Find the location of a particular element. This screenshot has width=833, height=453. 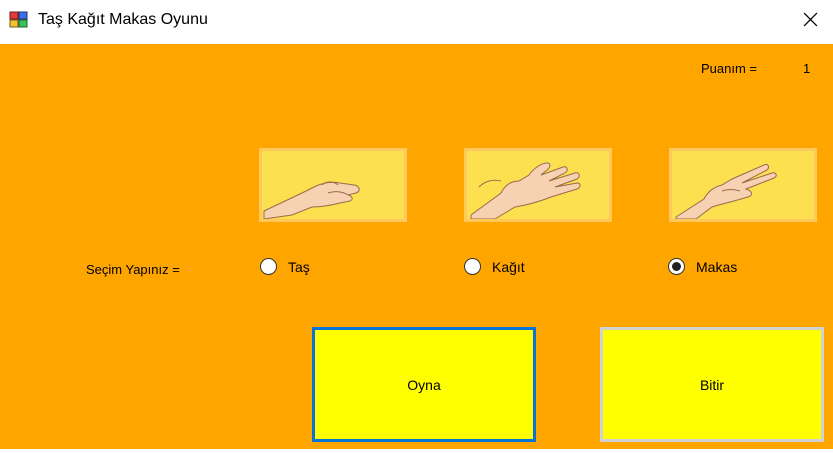

play-button-label: Oyna is located at coordinates (424, 384).